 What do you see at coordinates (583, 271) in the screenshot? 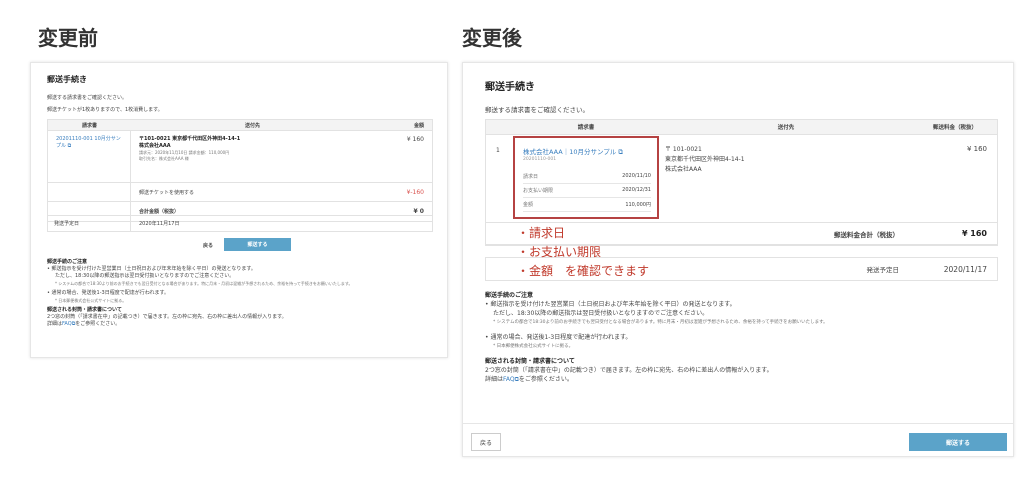
I see `annotation-text: ・金額 を確認できます` at bounding box center [583, 271].